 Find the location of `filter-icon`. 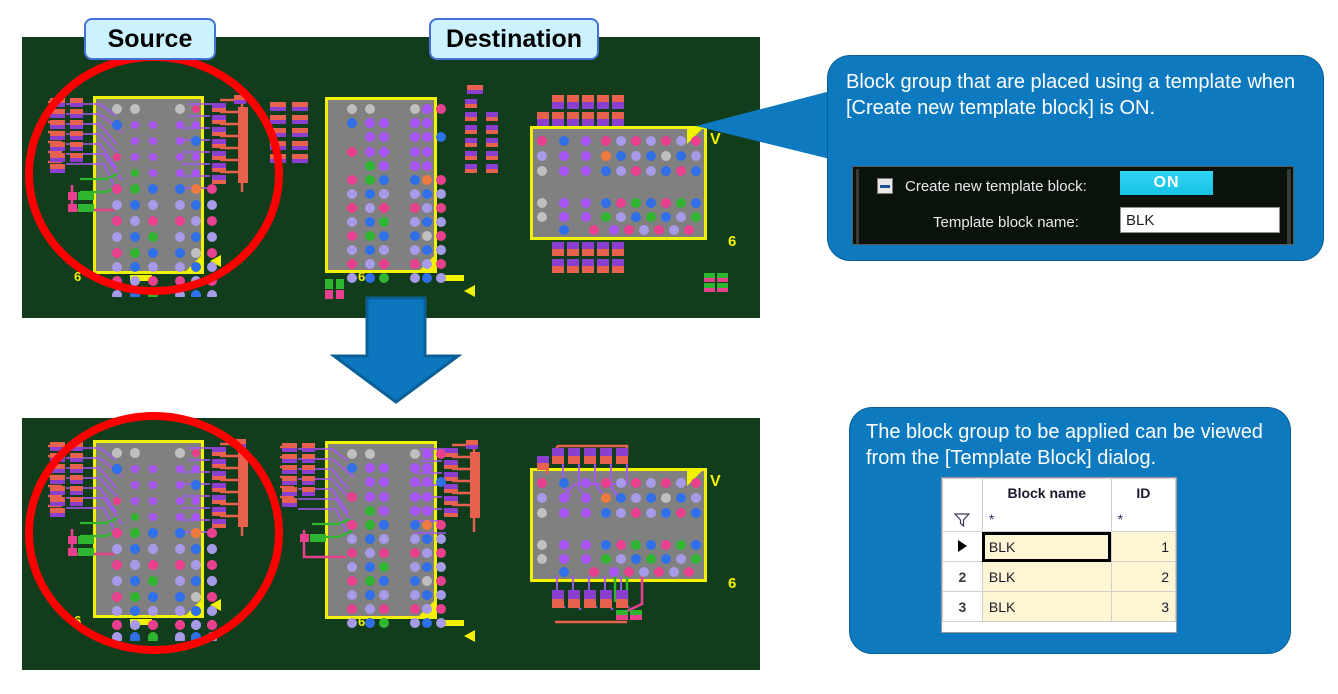

filter-icon is located at coordinates (962, 519).